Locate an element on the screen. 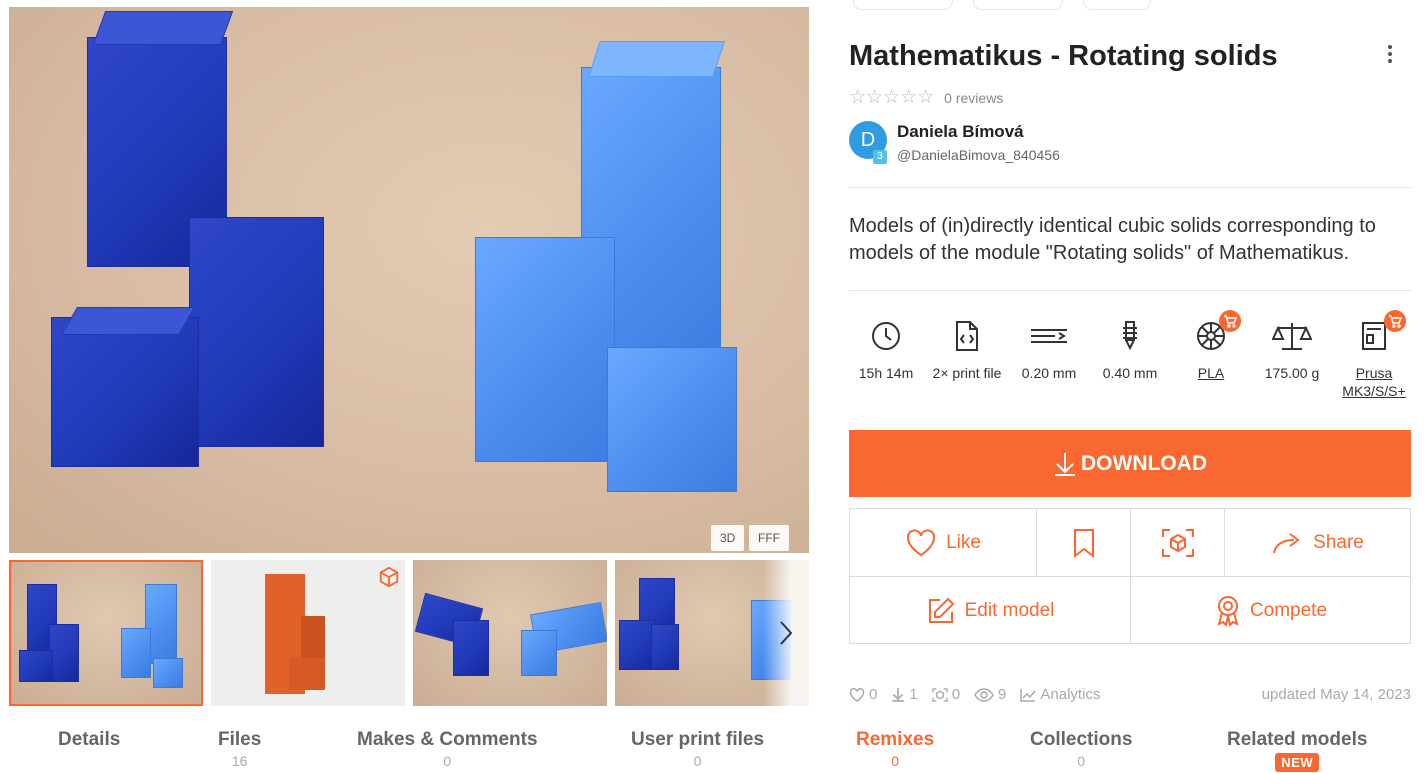 The image size is (1425, 773). tab-makes-comments: Makes & Comments 0 is located at coordinates (447, 749).